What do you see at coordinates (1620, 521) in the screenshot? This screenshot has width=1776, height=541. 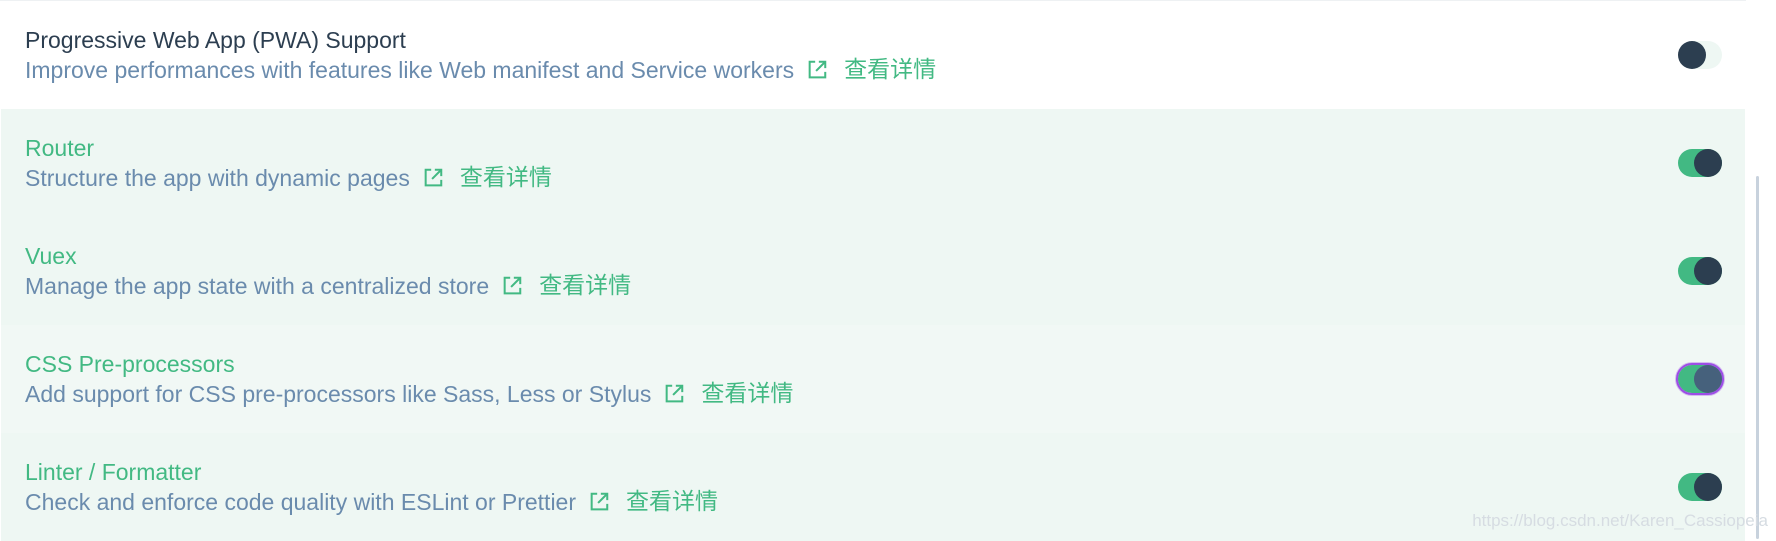 I see `watermark: https://blog.csdn.net/Karen_Cassiopeia` at bounding box center [1620, 521].